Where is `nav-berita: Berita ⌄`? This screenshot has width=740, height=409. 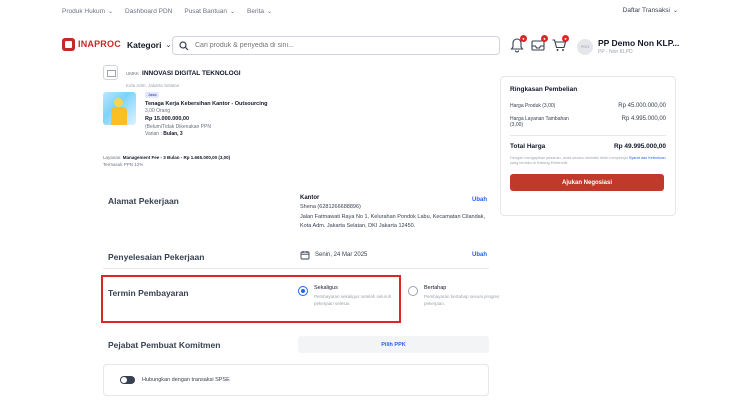 nav-berita: Berita ⌄ is located at coordinates (259, 11).